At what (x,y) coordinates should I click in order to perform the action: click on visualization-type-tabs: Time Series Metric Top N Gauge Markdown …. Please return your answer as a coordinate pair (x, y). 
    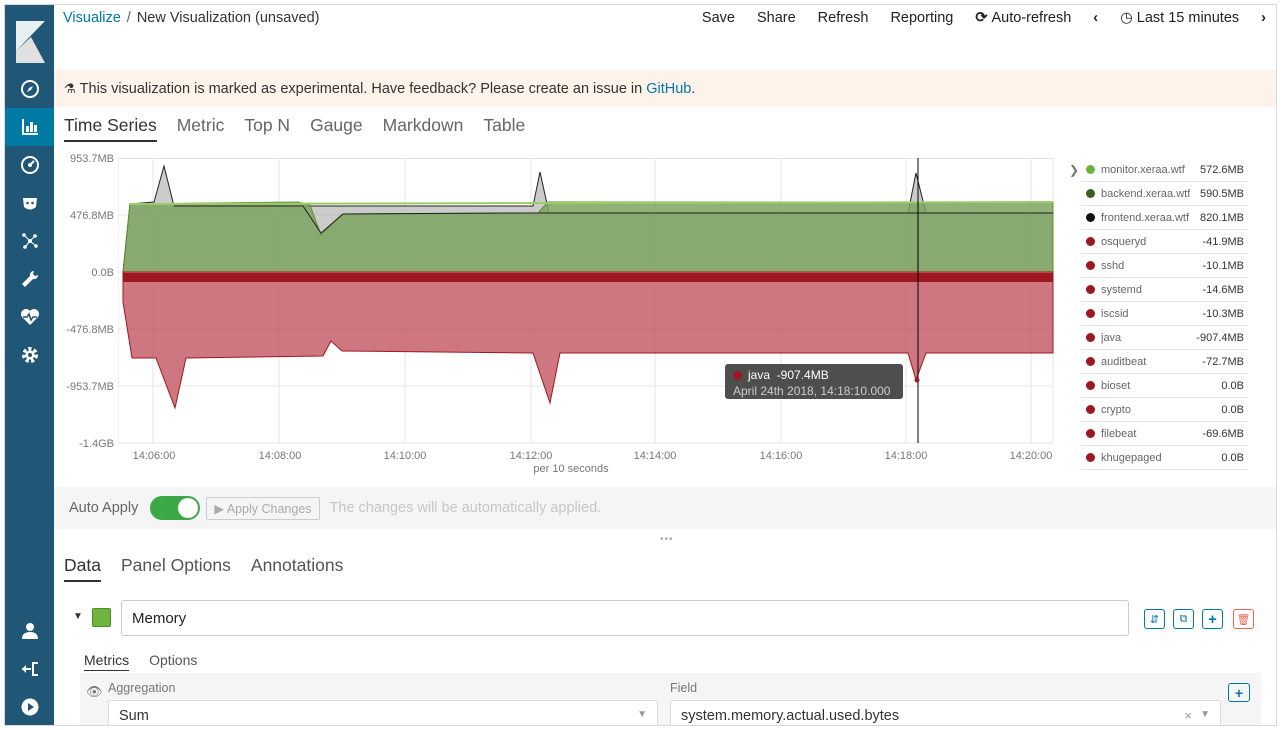
    Looking at the image, I should click on (304, 128).